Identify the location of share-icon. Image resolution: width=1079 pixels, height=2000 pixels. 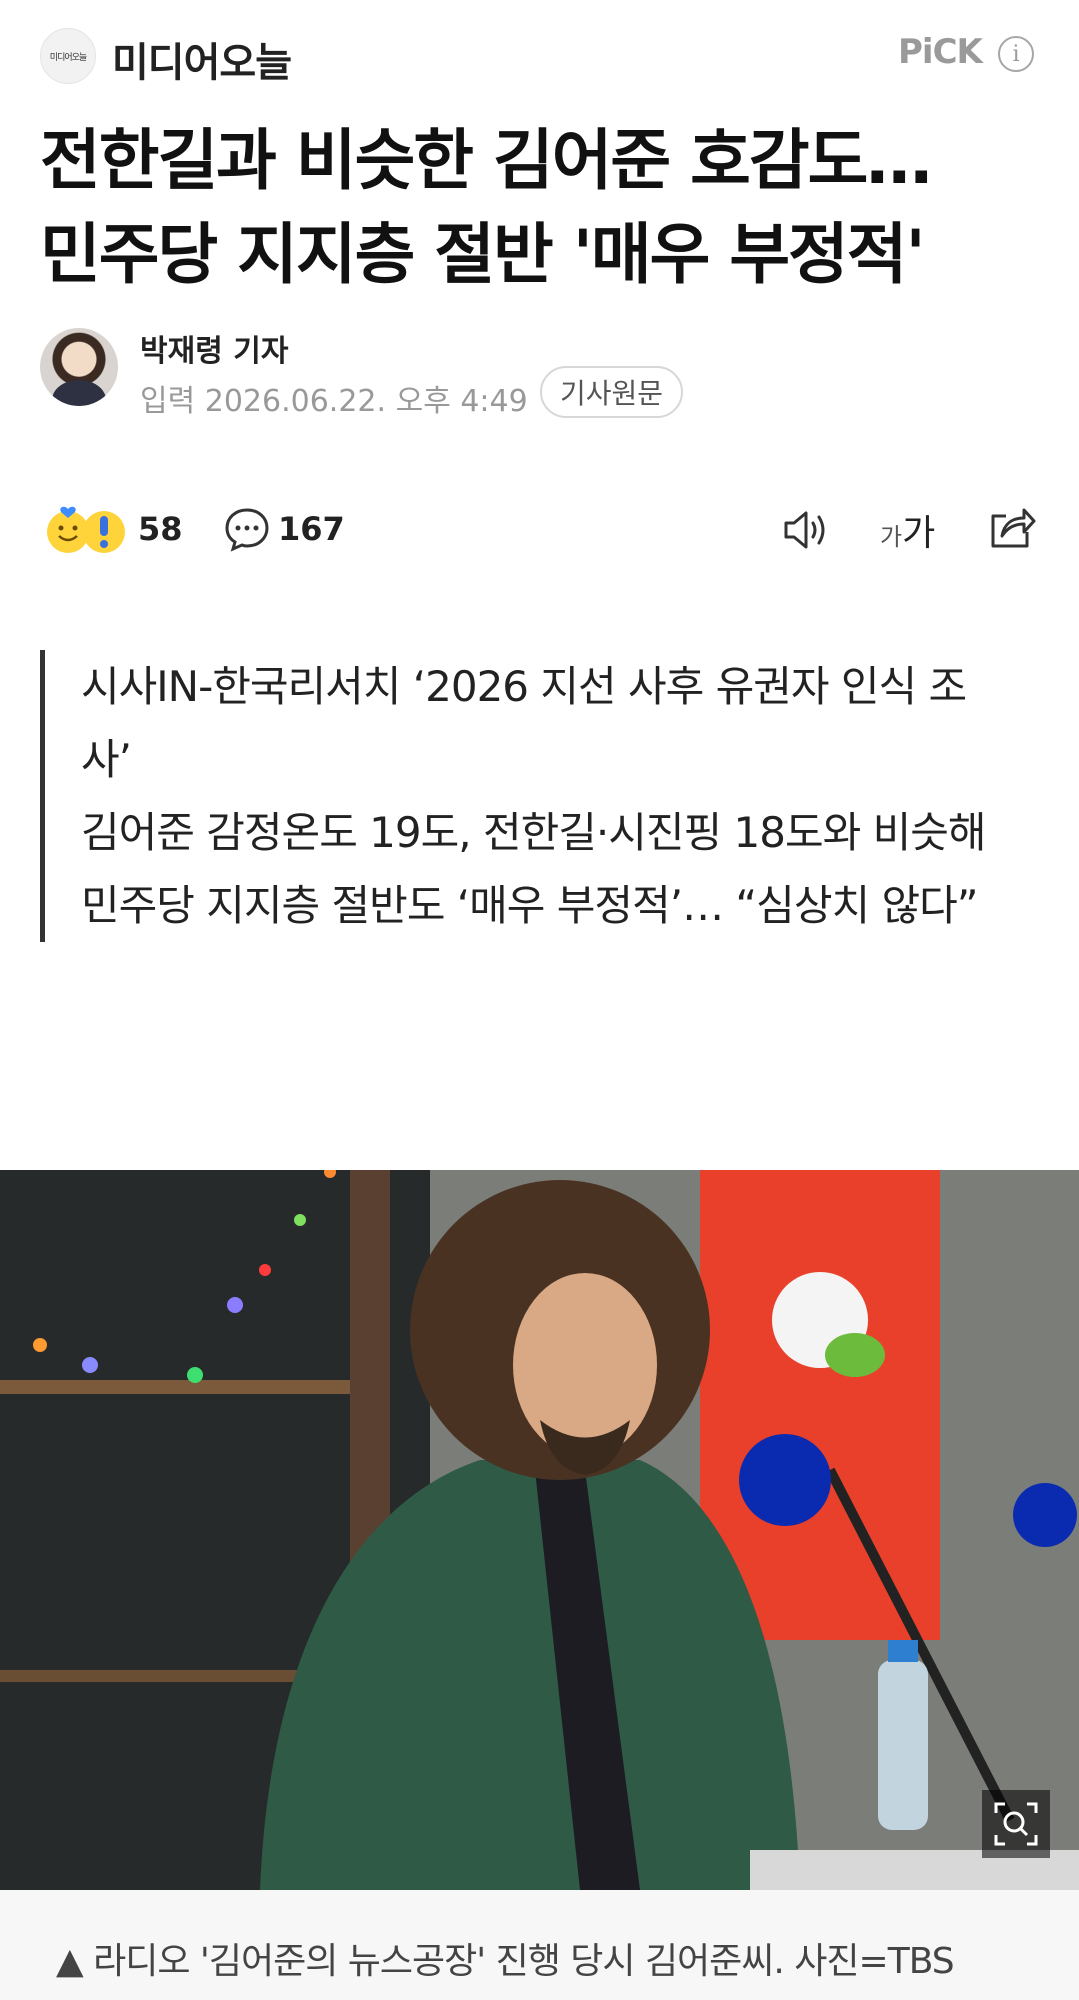
(1011, 527).